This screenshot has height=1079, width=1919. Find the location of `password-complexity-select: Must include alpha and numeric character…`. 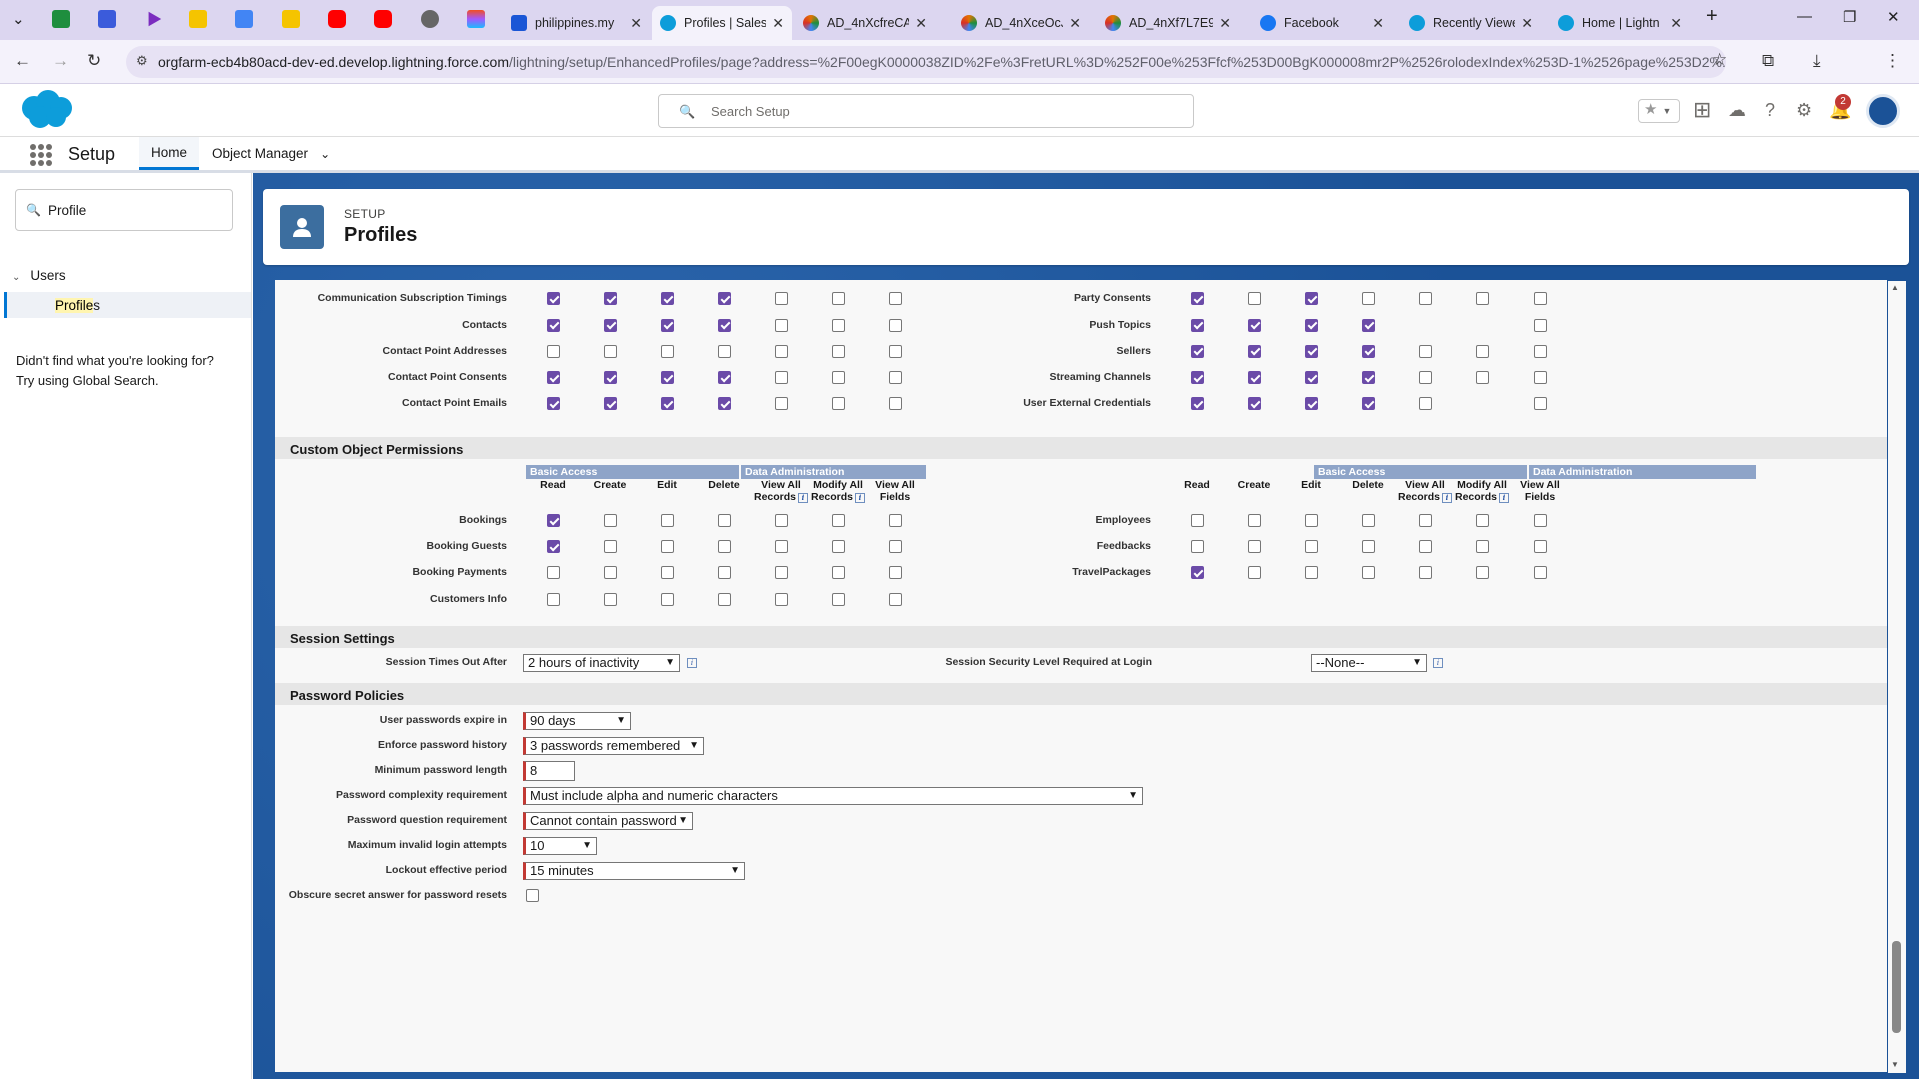

password-complexity-select: Must include alpha and numeric character… is located at coordinates (833, 796).